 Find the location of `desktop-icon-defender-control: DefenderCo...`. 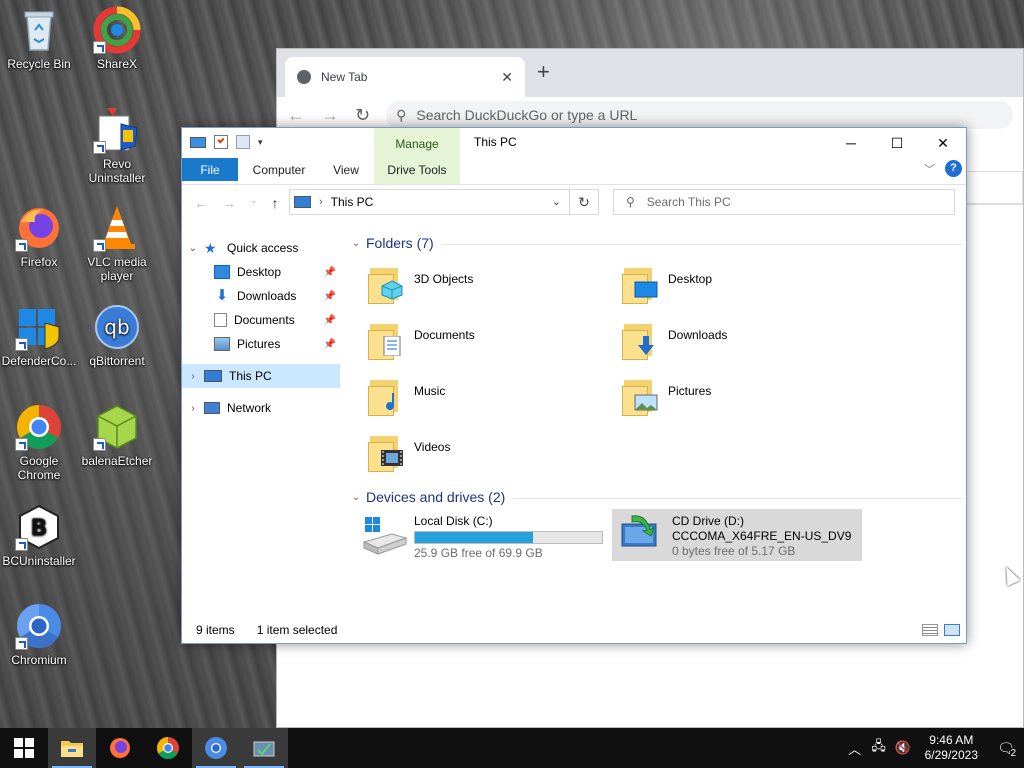

desktop-icon-defender-control: DefenderCo... is located at coordinates (39, 335).